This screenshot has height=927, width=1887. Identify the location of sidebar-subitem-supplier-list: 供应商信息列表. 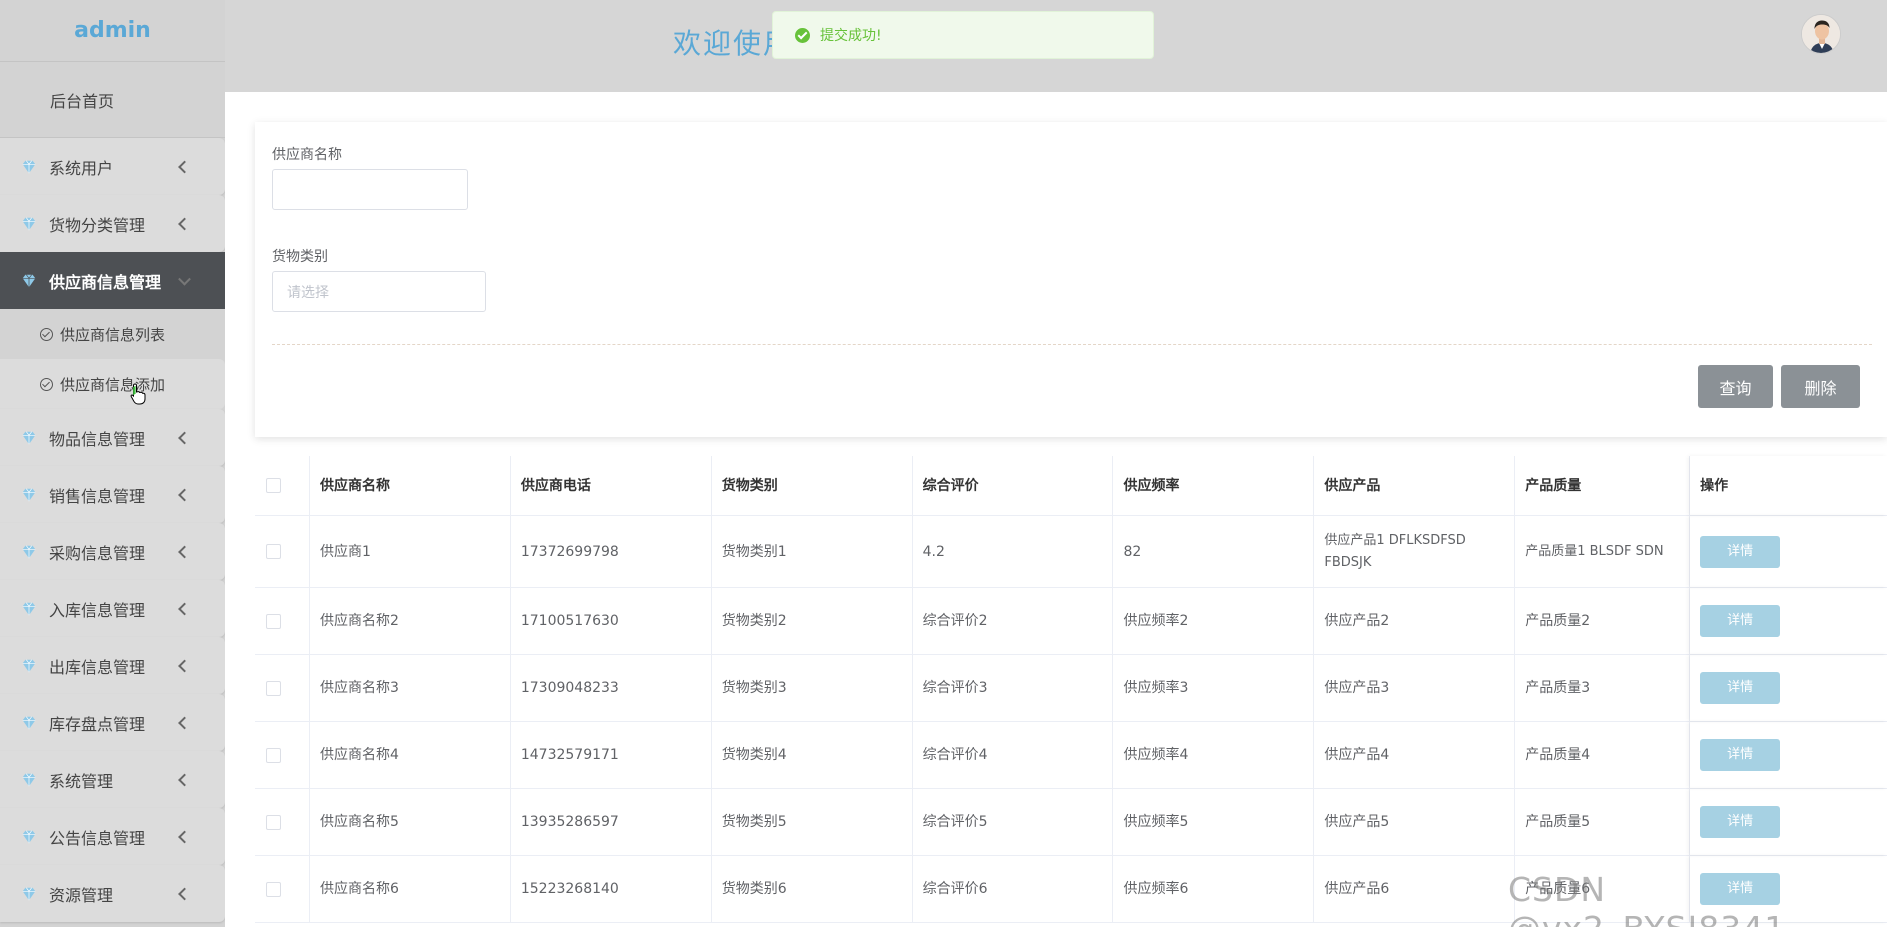
(112, 334).